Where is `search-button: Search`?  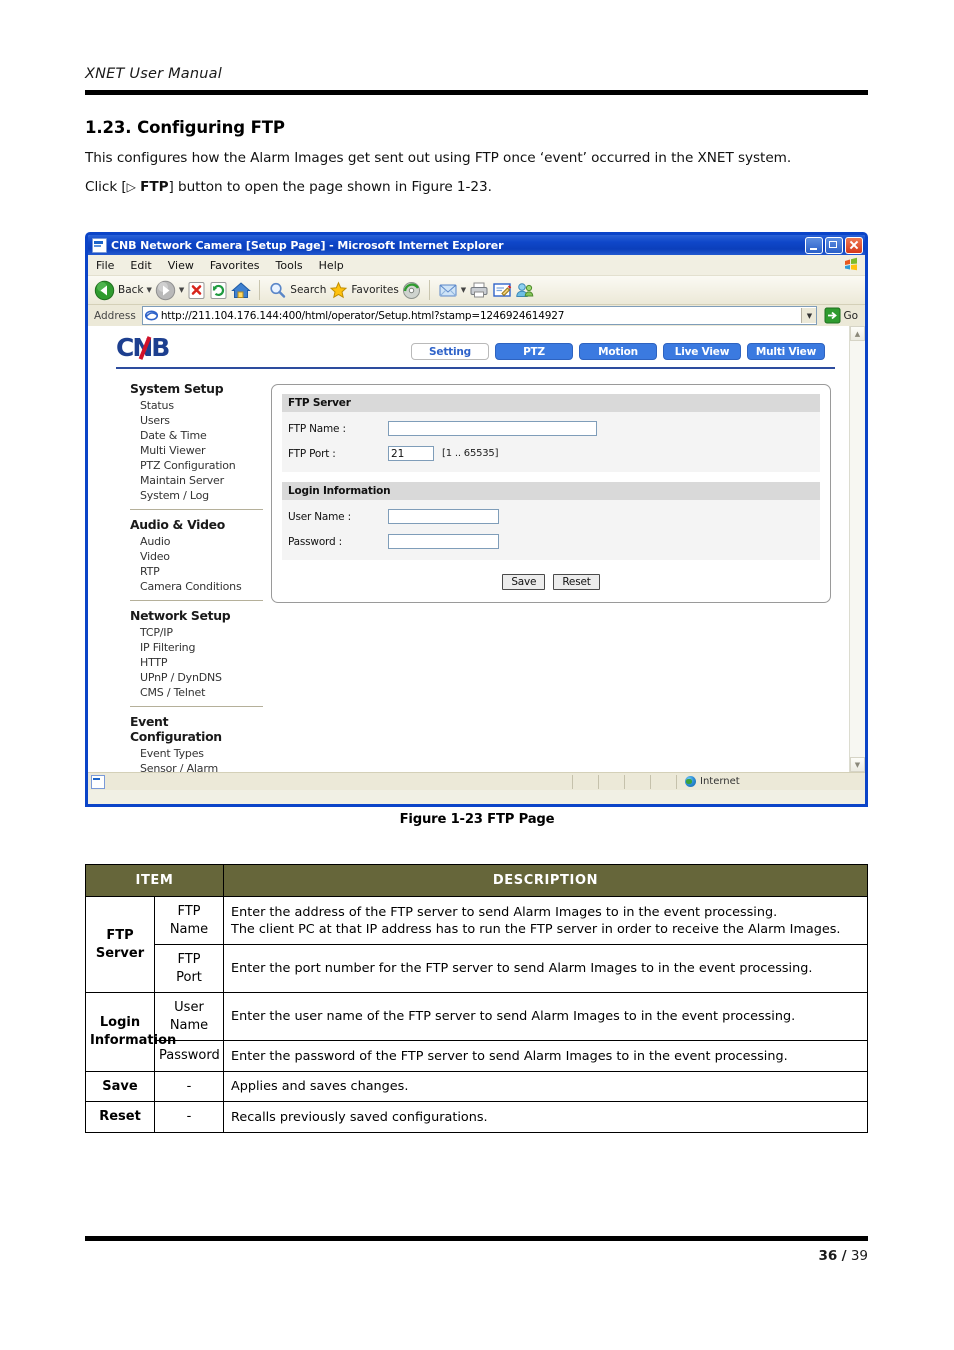 search-button: Search is located at coordinates (297, 290).